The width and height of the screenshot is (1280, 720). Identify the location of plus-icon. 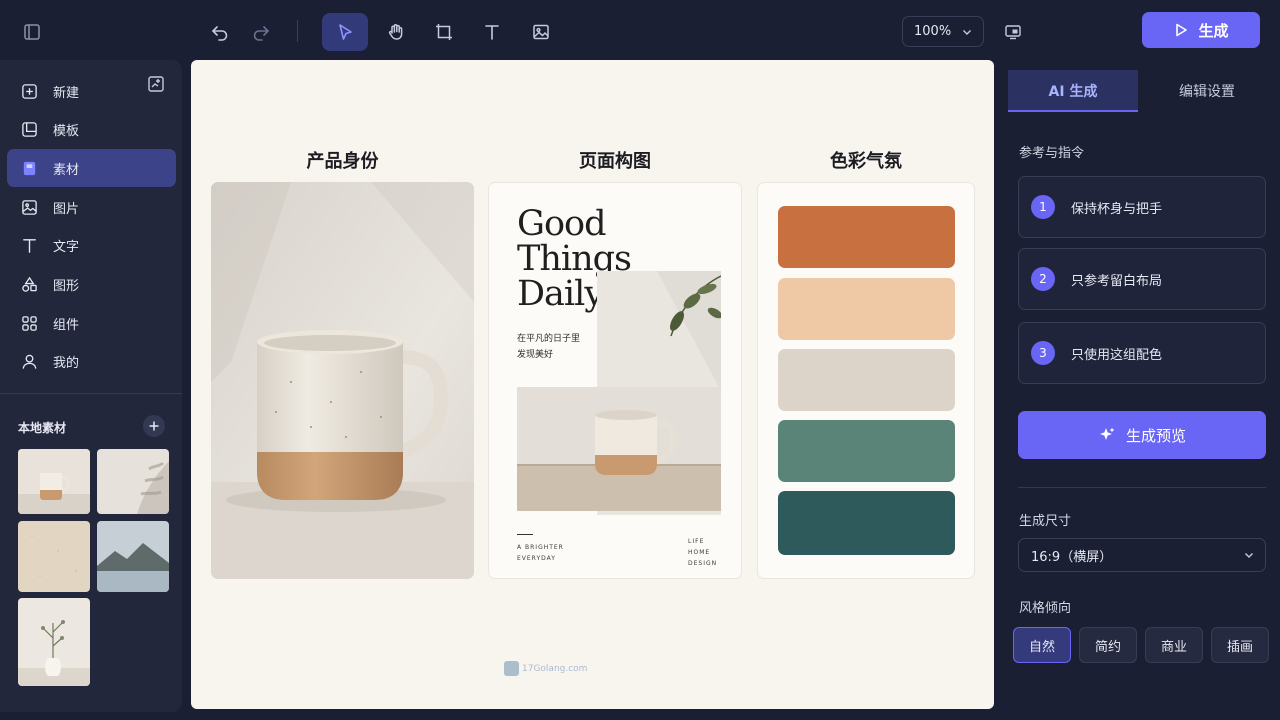
(154, 426).